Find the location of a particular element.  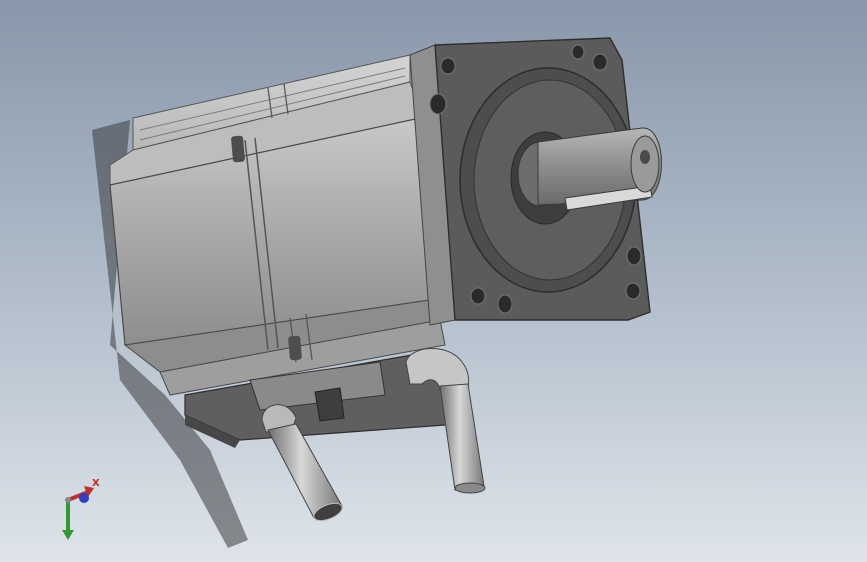

triad-z-axis is located at coordinates (84, 498).